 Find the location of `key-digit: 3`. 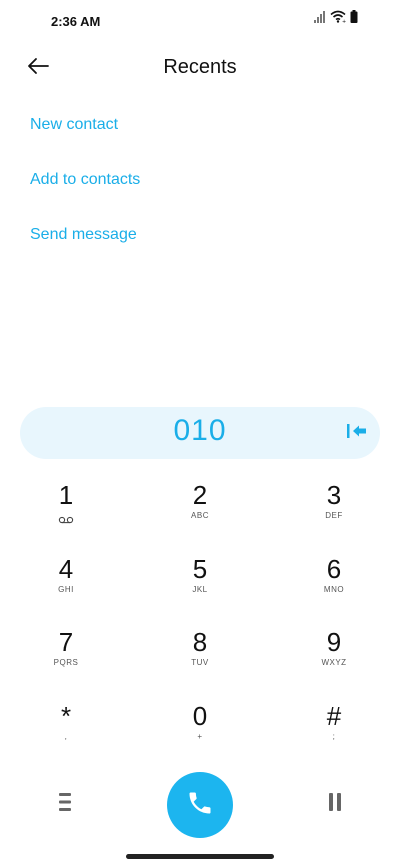

key-digit: 3 is located at coordinates (334, 495).